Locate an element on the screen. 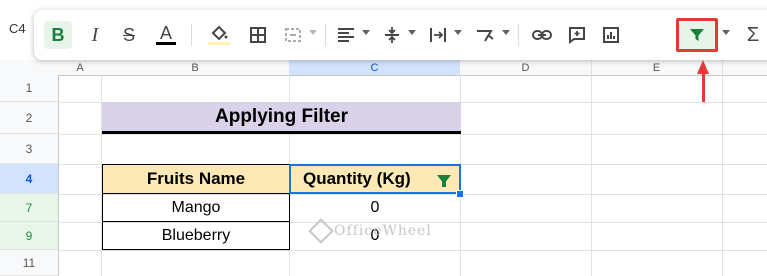 The height and width of the screenshot is (276, 767). insert-chart-button is located at coordinates (611, 35).